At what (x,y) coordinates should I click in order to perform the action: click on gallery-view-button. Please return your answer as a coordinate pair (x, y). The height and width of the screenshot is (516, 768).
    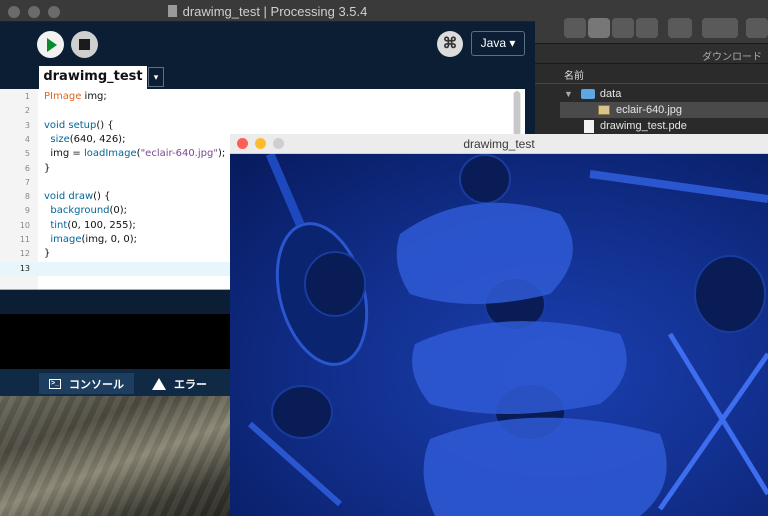
    Looking at the image, I should click on (647, 28).